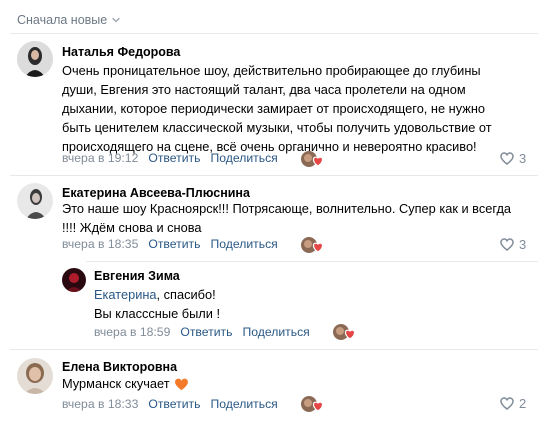  I want to click on comment-text-line: Вы класссные были !, so click(157, 313).